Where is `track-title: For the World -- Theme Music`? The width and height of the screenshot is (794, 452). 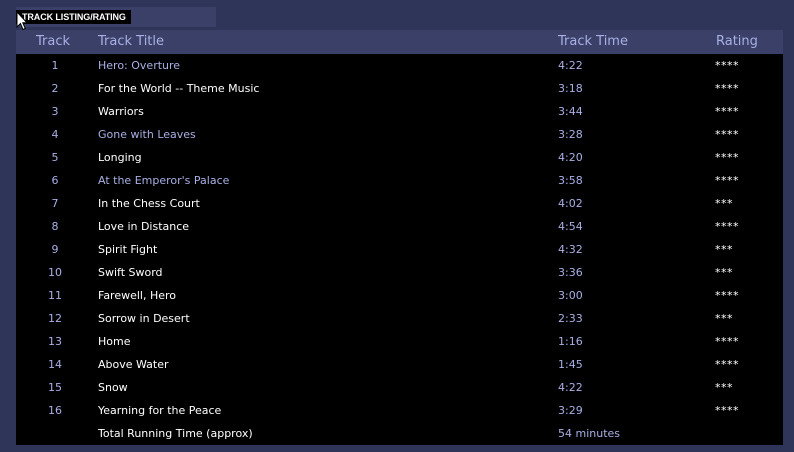
track-title: For the World -- Theme Music is located at coordinates (179, 88).